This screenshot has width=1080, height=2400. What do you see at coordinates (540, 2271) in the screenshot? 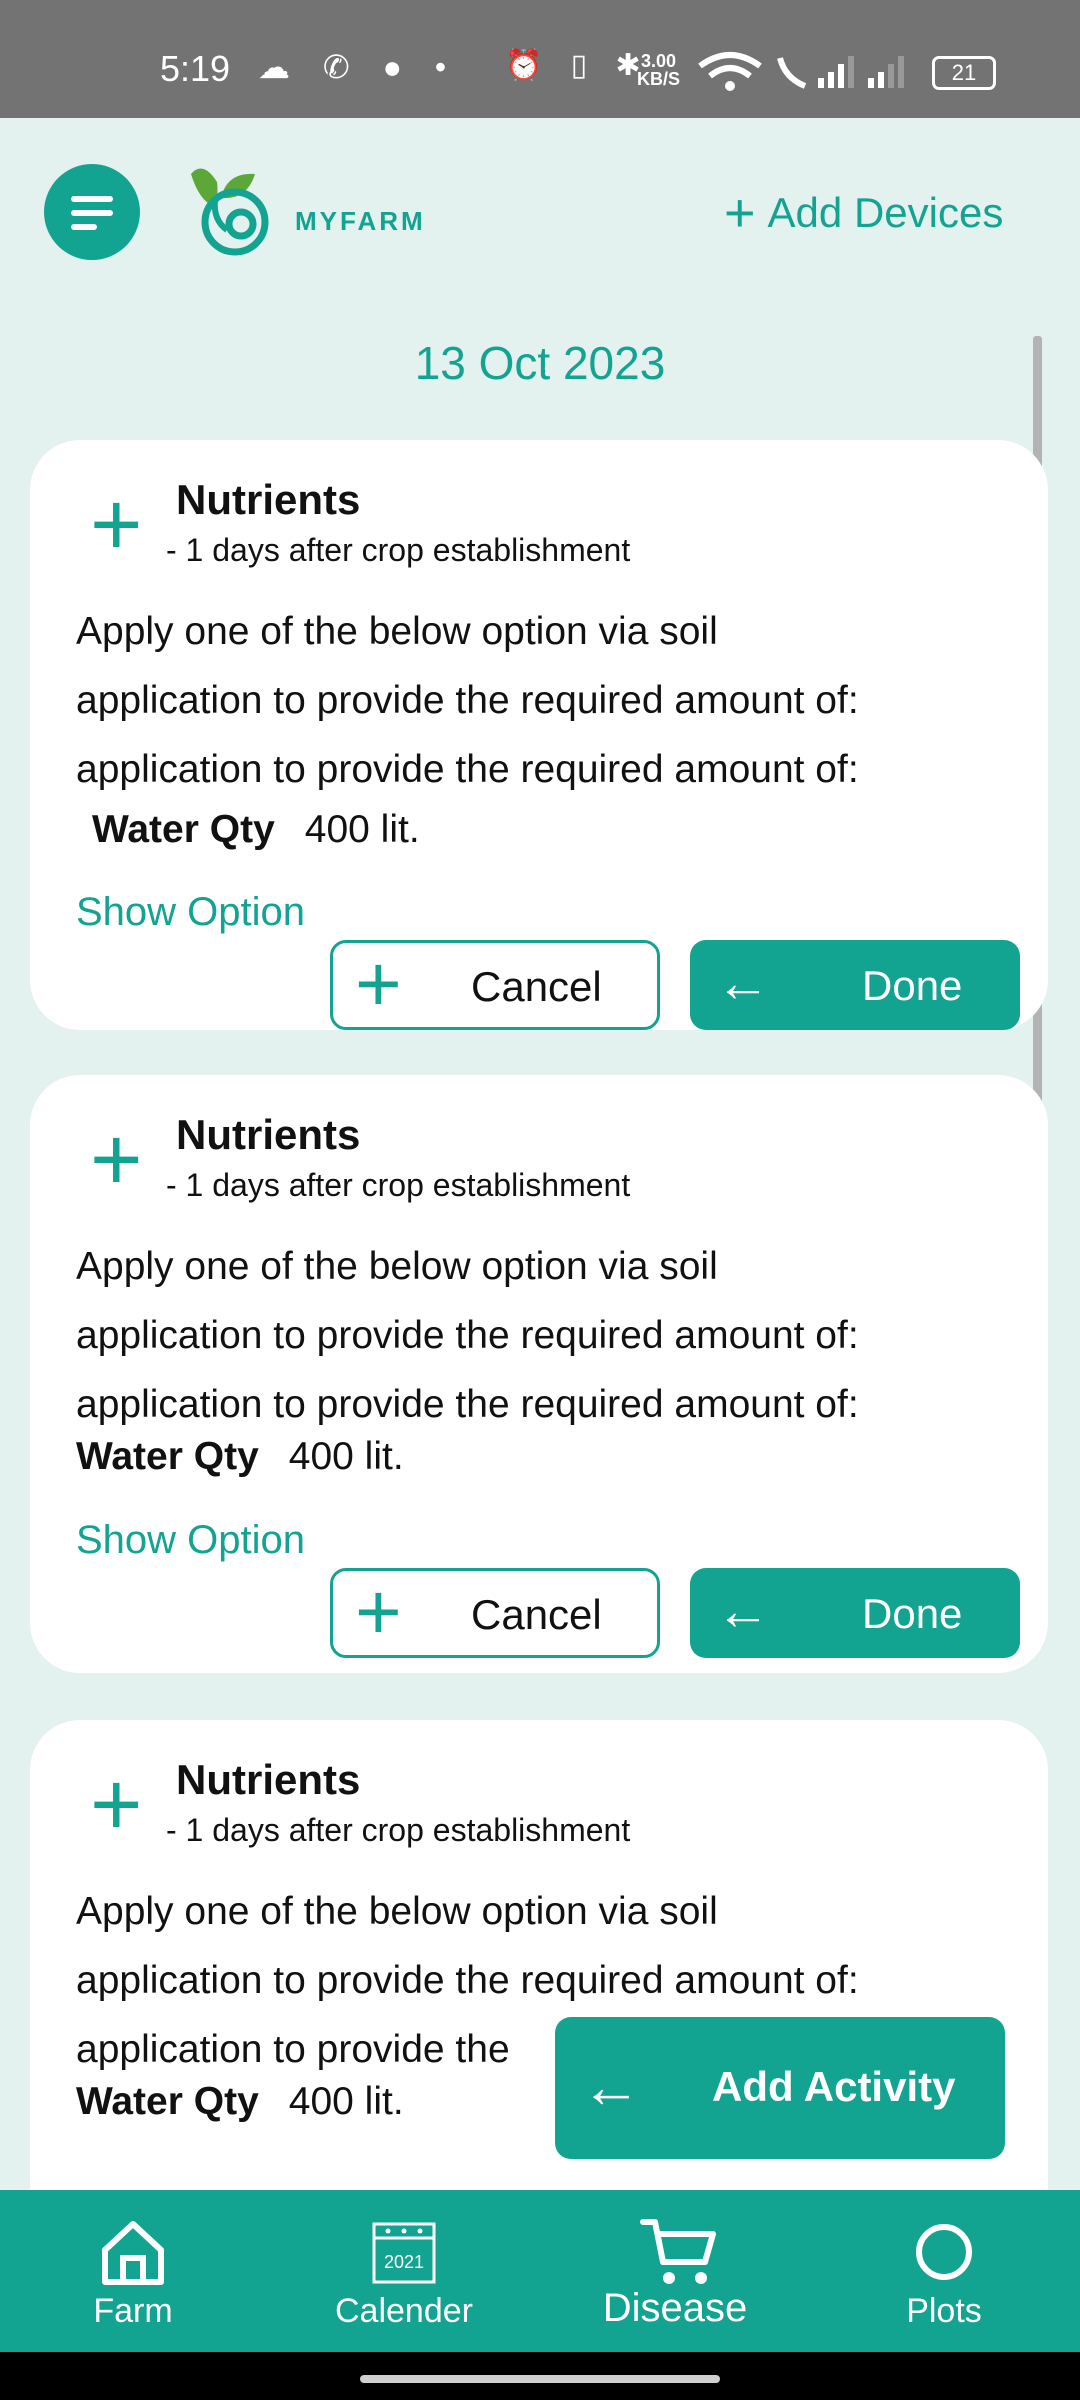
I see `bottom-nav: Farm 2021 Calender Disease Plots` at bounding box center [540, 2271].